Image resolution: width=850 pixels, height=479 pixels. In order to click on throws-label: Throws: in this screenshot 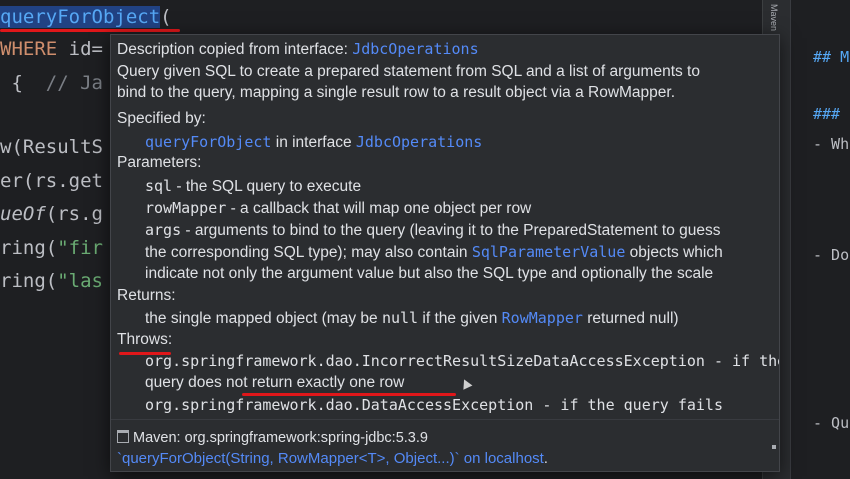, I will do `click(145, 339)`.